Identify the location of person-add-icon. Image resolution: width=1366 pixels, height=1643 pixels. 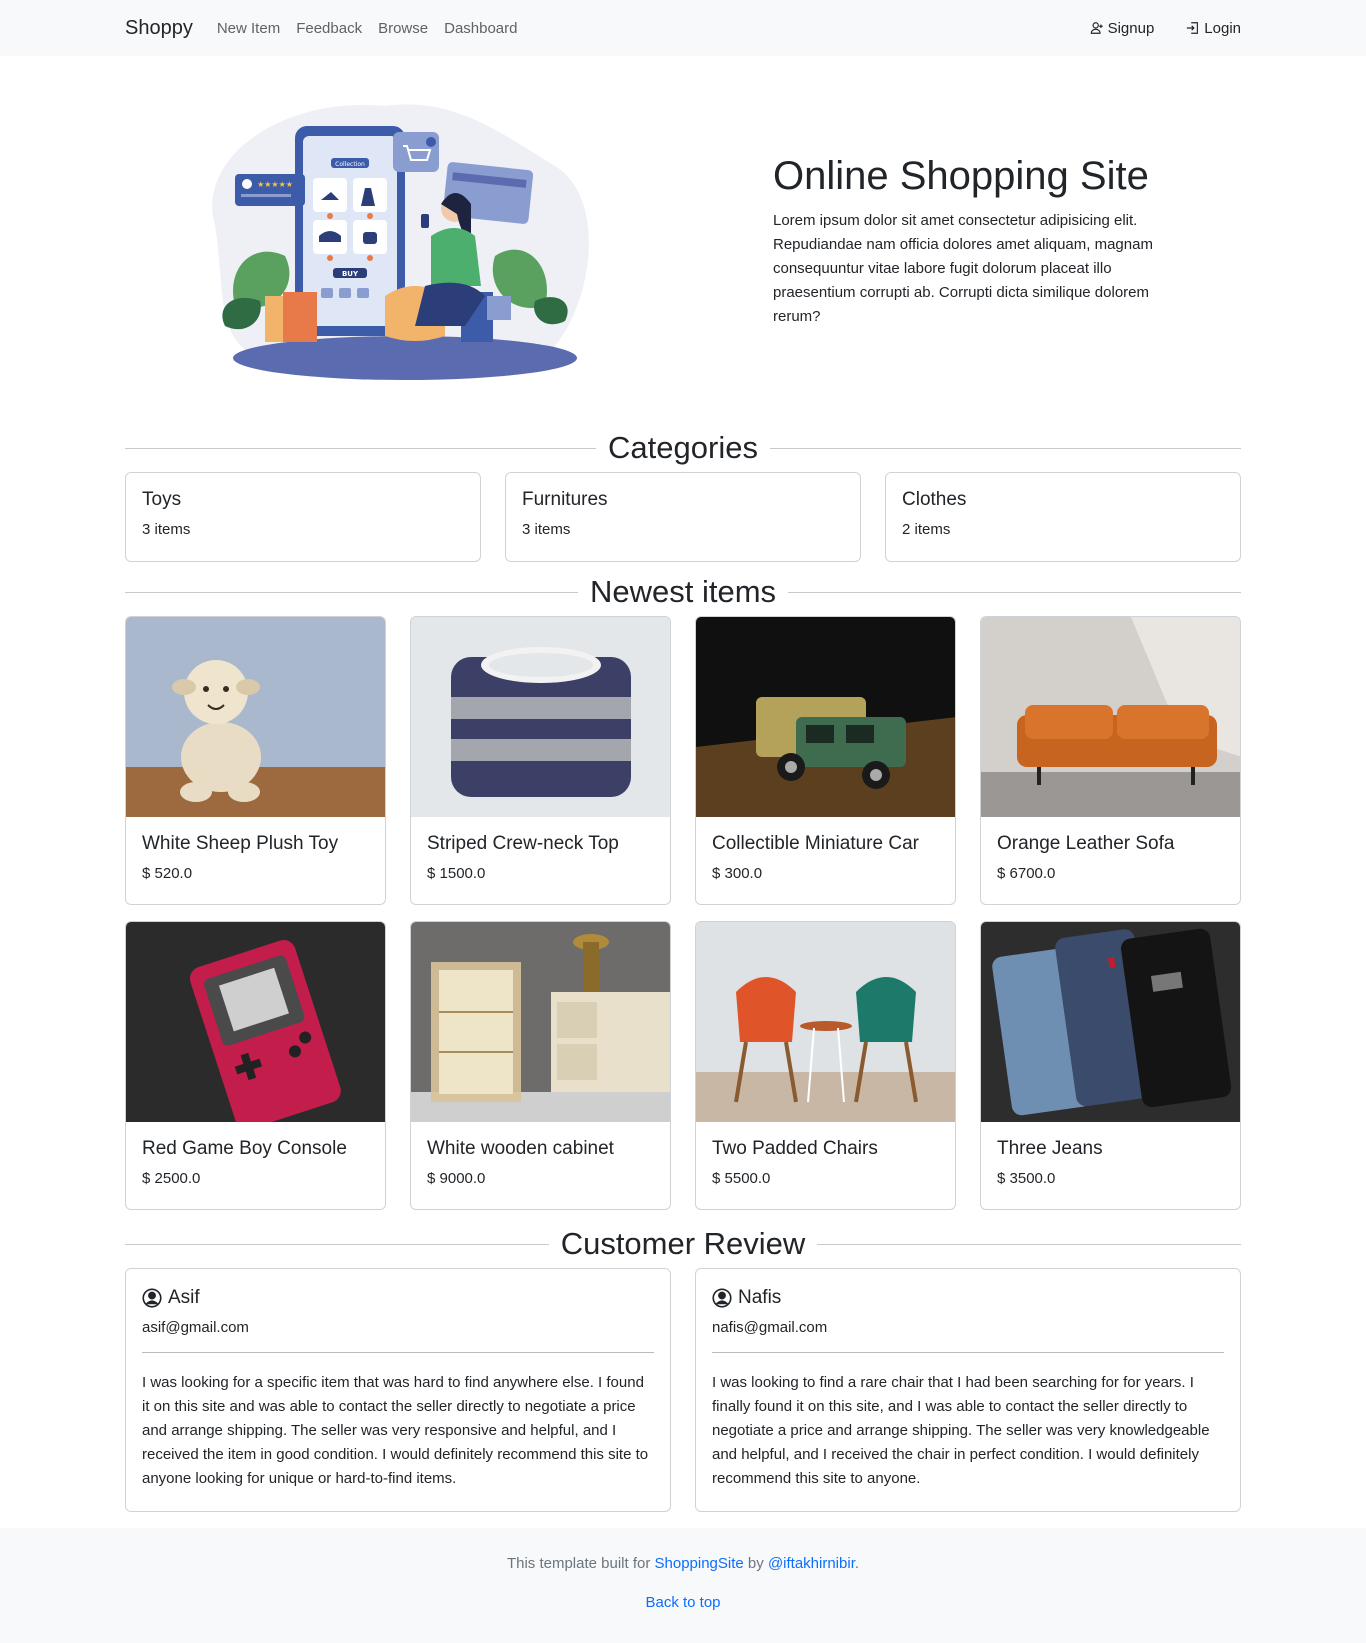
(1096, 28).